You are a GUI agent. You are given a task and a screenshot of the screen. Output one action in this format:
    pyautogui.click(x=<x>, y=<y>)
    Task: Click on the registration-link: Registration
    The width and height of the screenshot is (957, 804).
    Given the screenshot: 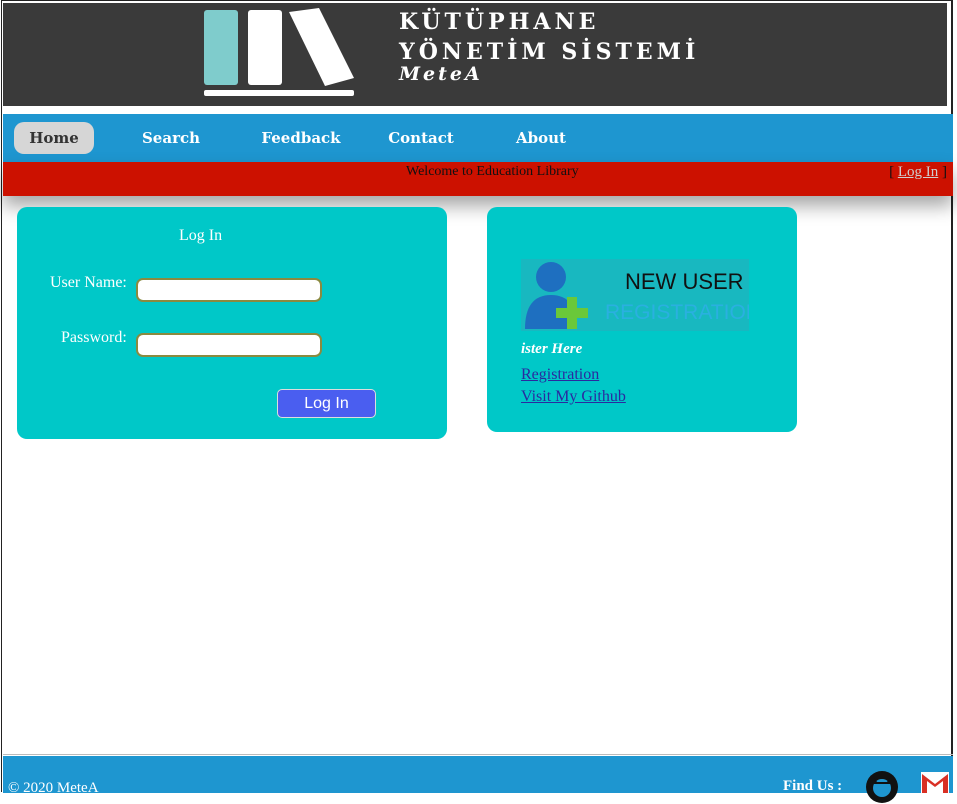 What is the action you would take?
    pyautogui.click(x=560, y=375)
    